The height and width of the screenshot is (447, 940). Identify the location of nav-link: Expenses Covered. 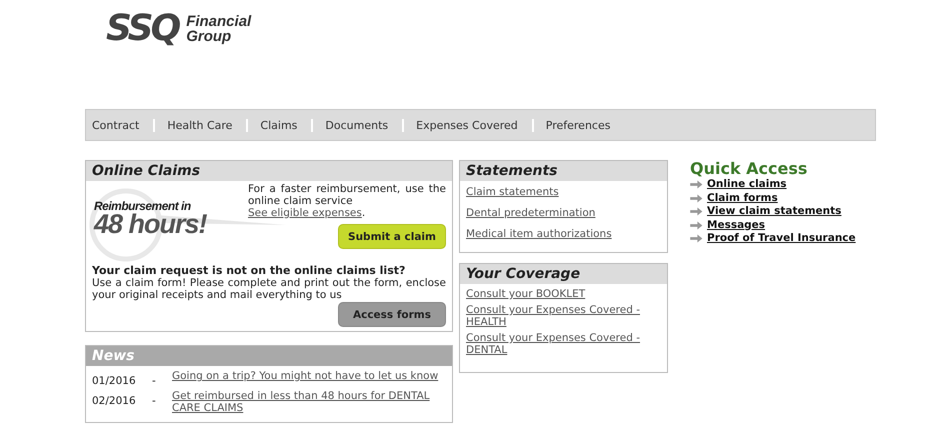
(471, 125).